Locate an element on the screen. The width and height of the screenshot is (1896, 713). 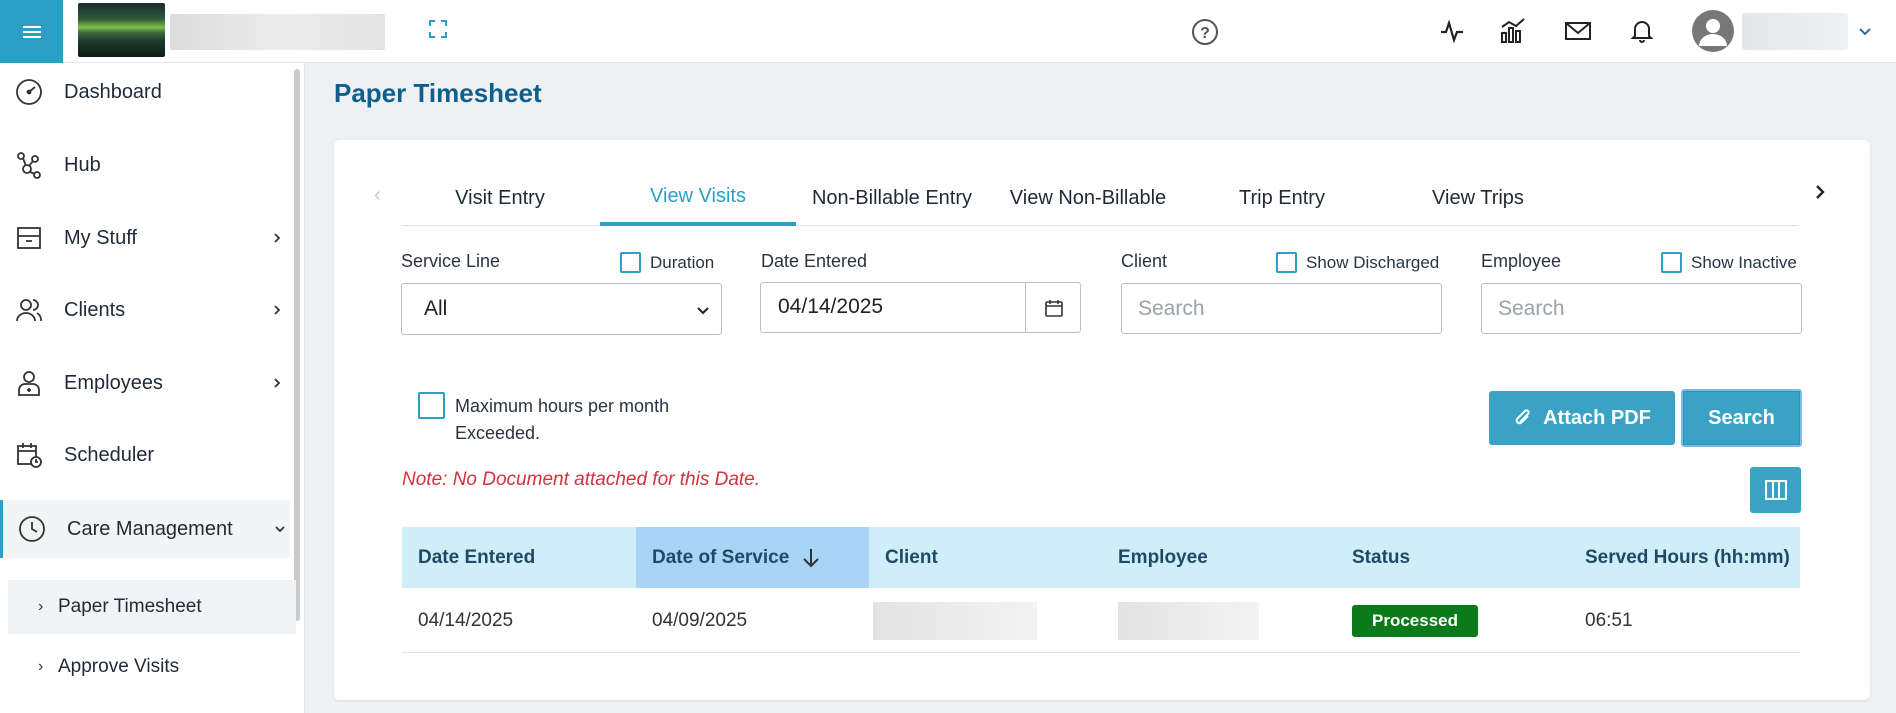
analytics-chart-icon is located at coordinates (1513, 31).